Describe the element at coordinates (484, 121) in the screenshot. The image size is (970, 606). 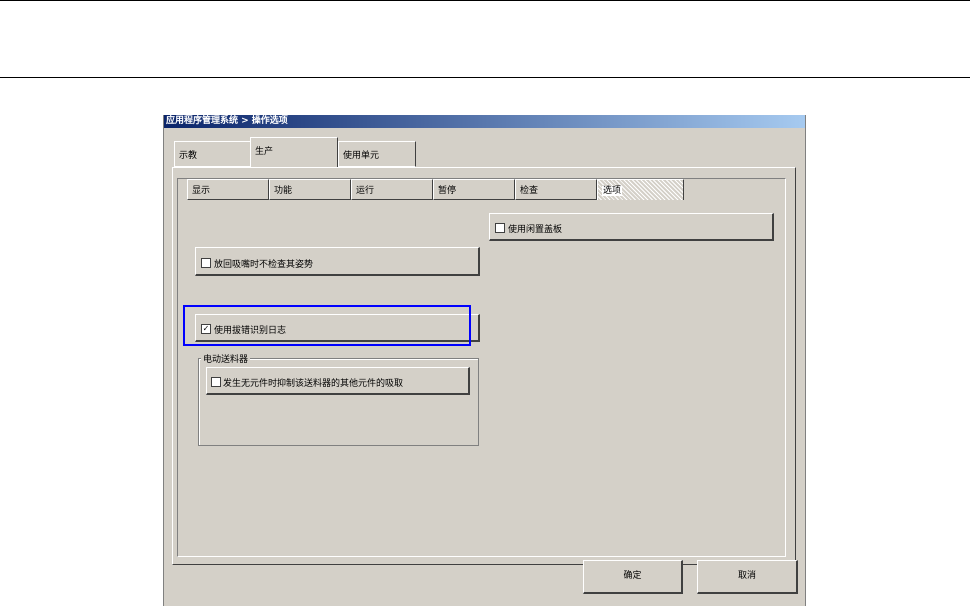
I see `dialog-title: 应用程序管理系统 > 操作选项` at that location.